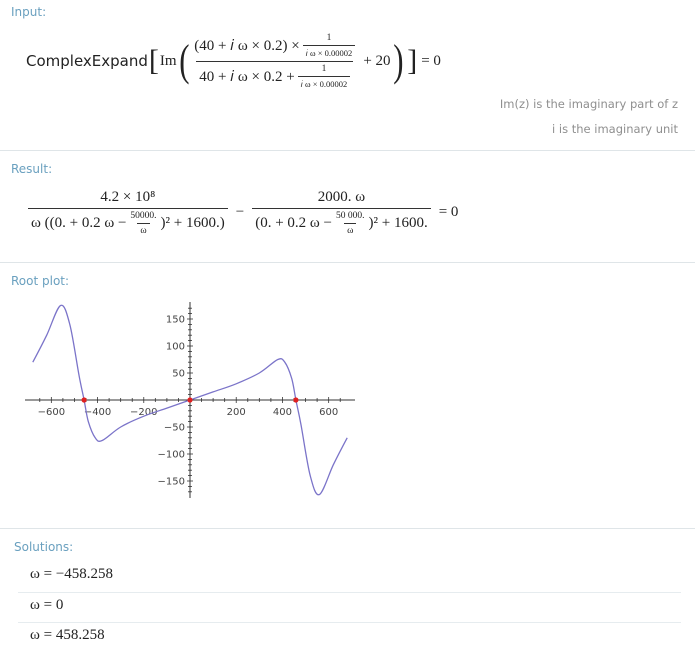 The image size is (695, 662). What do you see at coordinates (236, 412) in the screenshot?
I see `x-tick-label: 200` at bounding box center [236, 412].